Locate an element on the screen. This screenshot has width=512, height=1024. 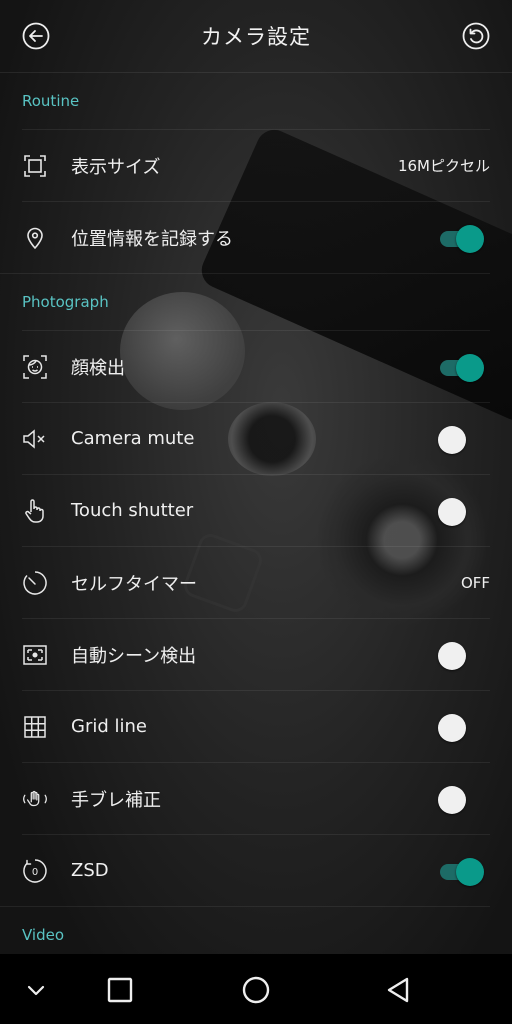
setting-label: ZSD is located at coordinates (90, 870).